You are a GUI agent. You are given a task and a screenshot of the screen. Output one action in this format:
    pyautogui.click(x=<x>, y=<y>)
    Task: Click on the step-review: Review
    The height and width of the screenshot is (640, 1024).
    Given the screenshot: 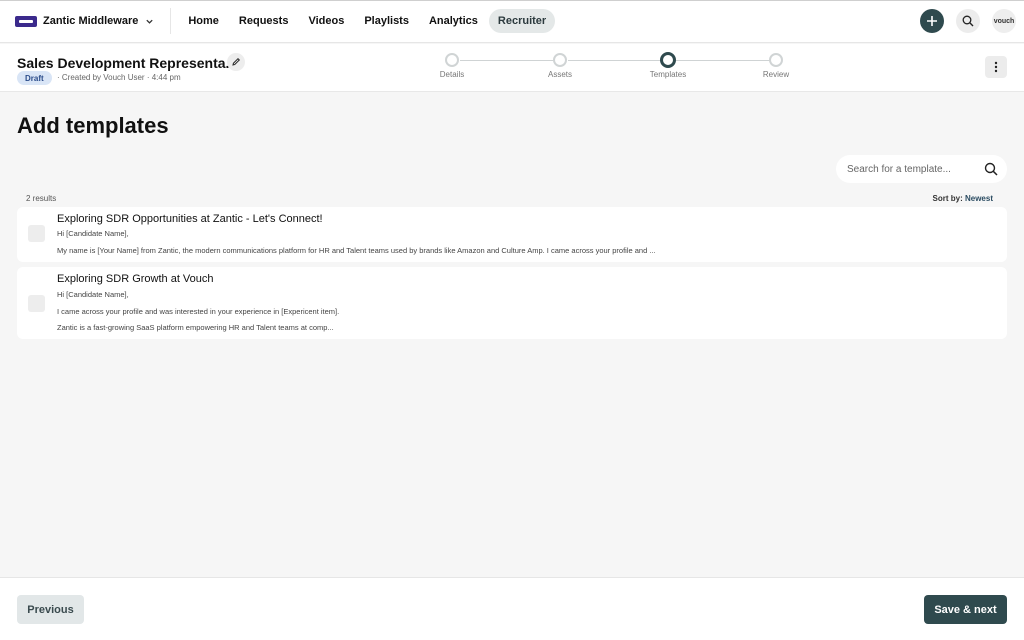 What is the action you would take?
    pyautogui.click(x=776, y=66)
    